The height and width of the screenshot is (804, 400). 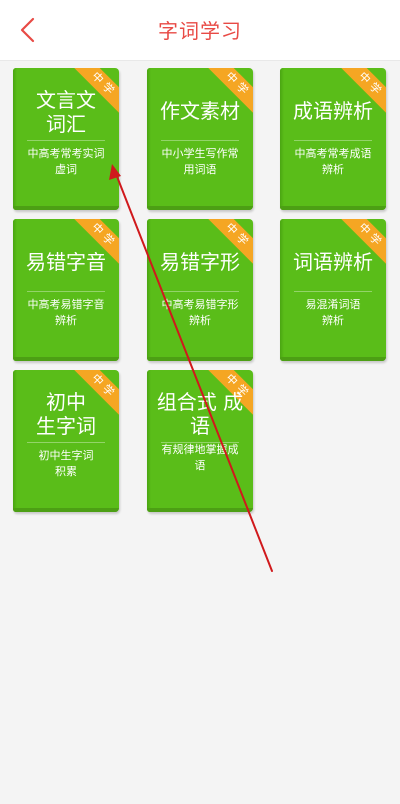 I want to click on book-title-line: 文言文, so click(x=66, y=100).